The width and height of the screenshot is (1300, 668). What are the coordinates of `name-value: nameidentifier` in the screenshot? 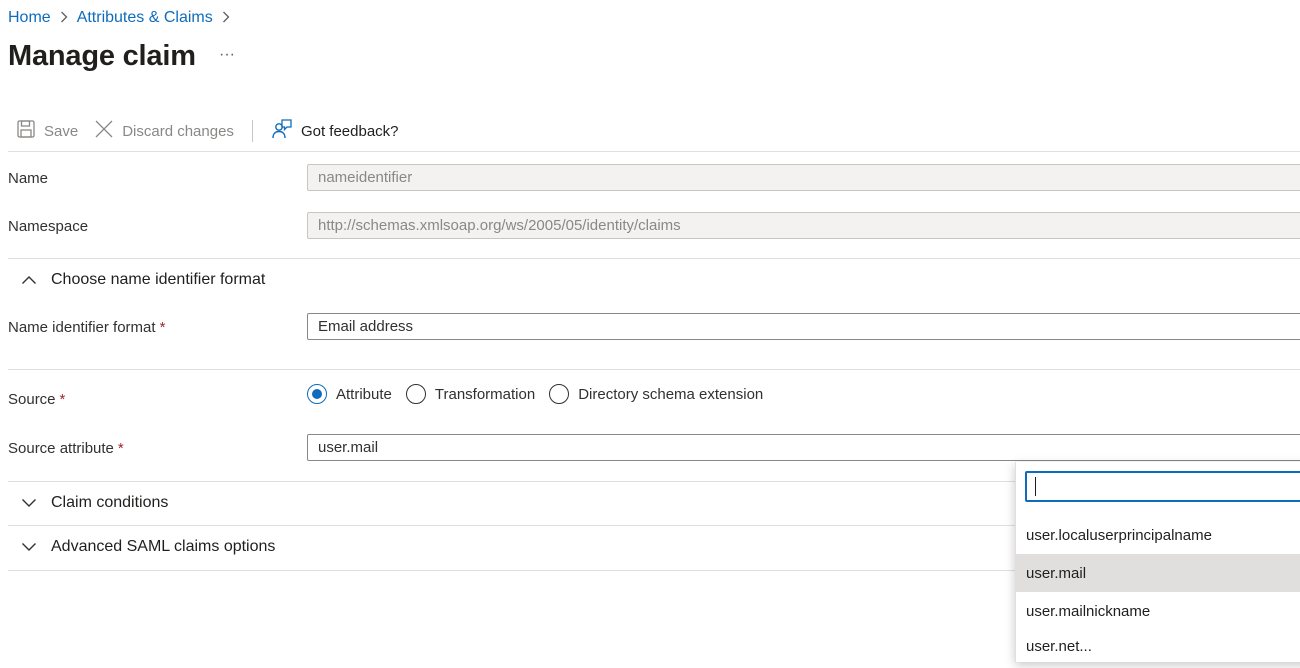 It's located at (365, 177).